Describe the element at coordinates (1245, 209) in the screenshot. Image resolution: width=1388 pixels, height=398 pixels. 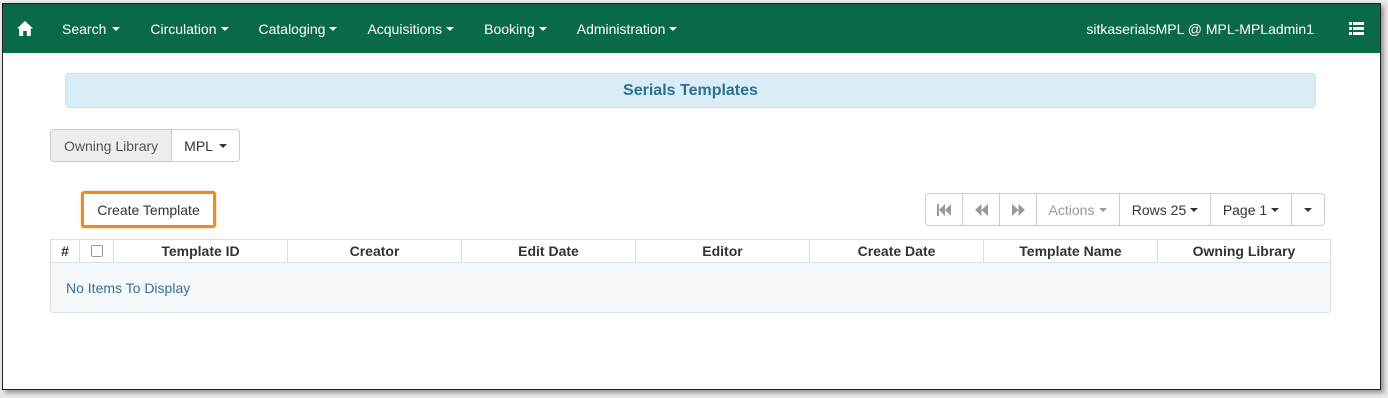
I see `page-label: Page 1` at that location.